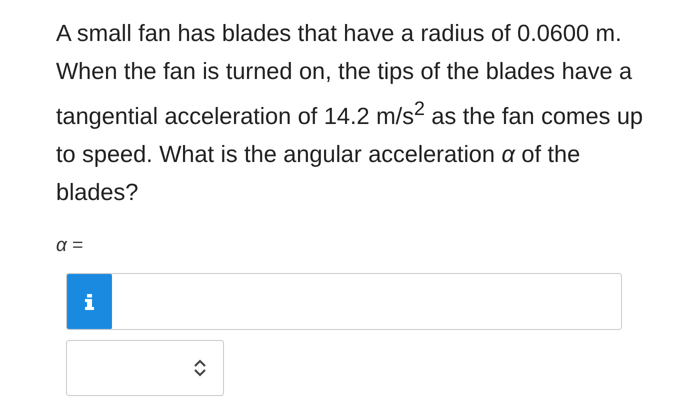  I want to click on chevron-icon, so click(200, 367).